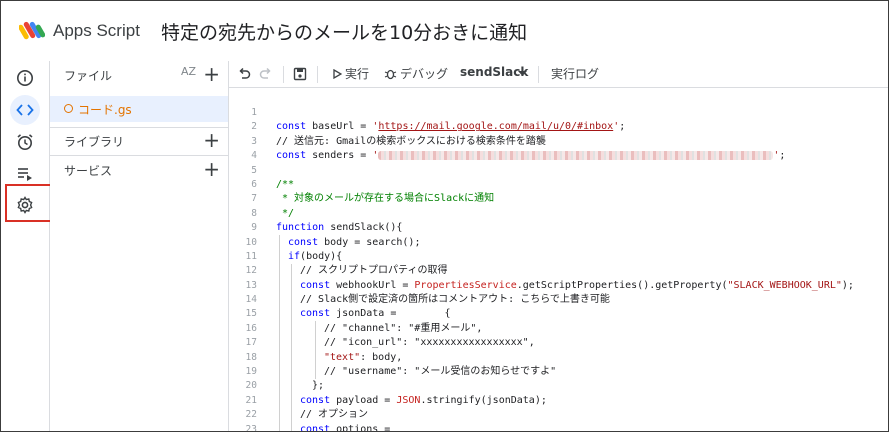 The width and height of the screenshot is (889, 432). I want to click on line-number: 3, so click(254, 141).